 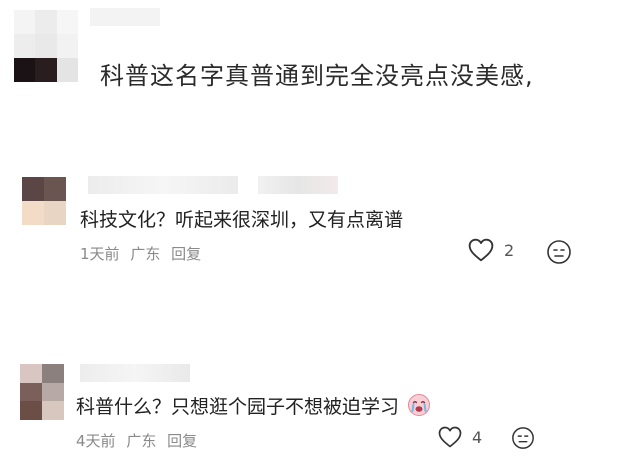 I want to click on comment-meta: 1天前 广东 回复, so click(x=143, y=253).